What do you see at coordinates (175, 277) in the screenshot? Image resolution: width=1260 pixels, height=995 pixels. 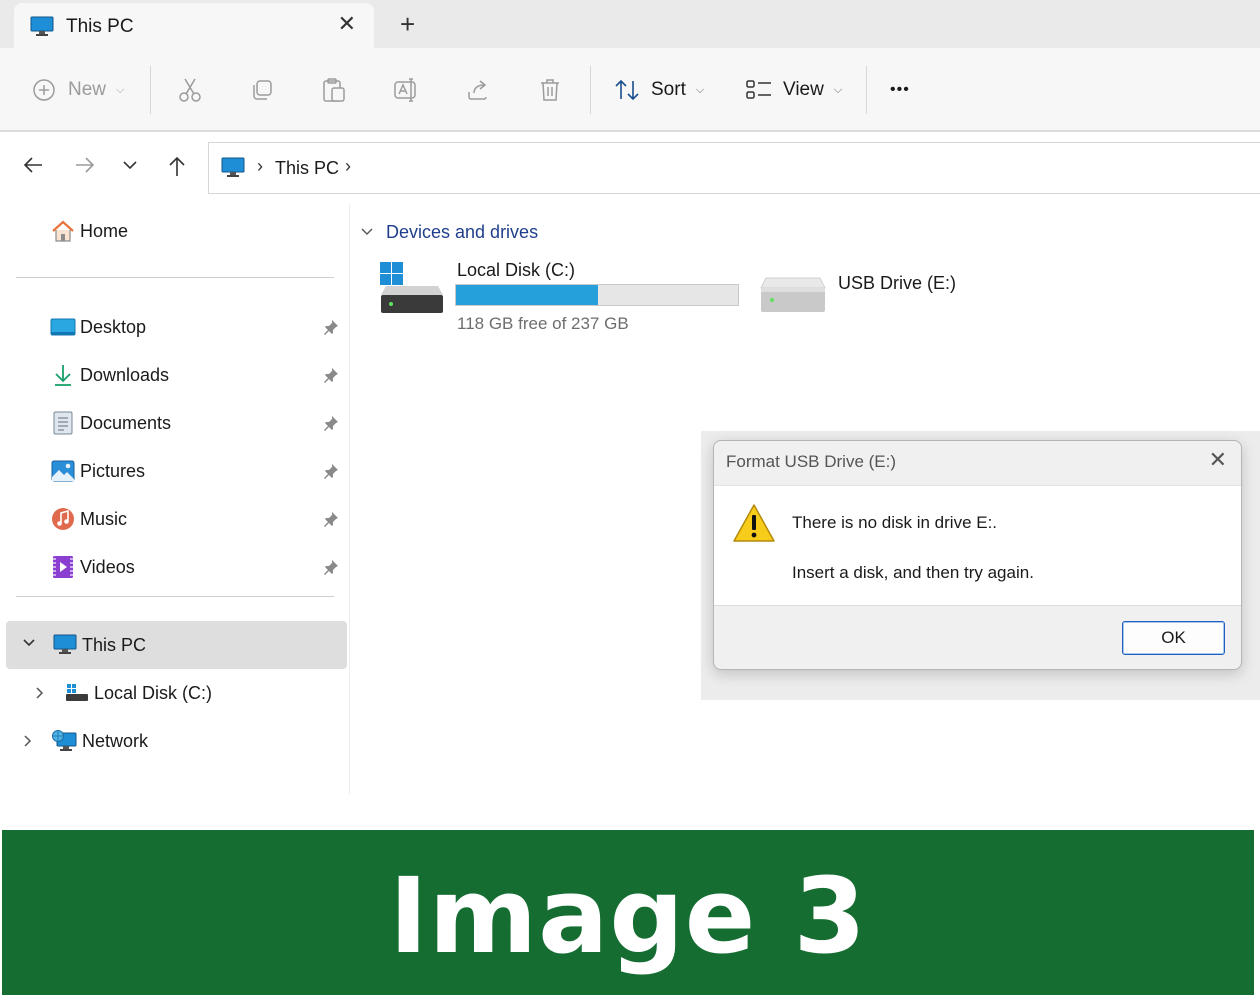 I see `sidebar-divider` at bounding box center [175, 277].